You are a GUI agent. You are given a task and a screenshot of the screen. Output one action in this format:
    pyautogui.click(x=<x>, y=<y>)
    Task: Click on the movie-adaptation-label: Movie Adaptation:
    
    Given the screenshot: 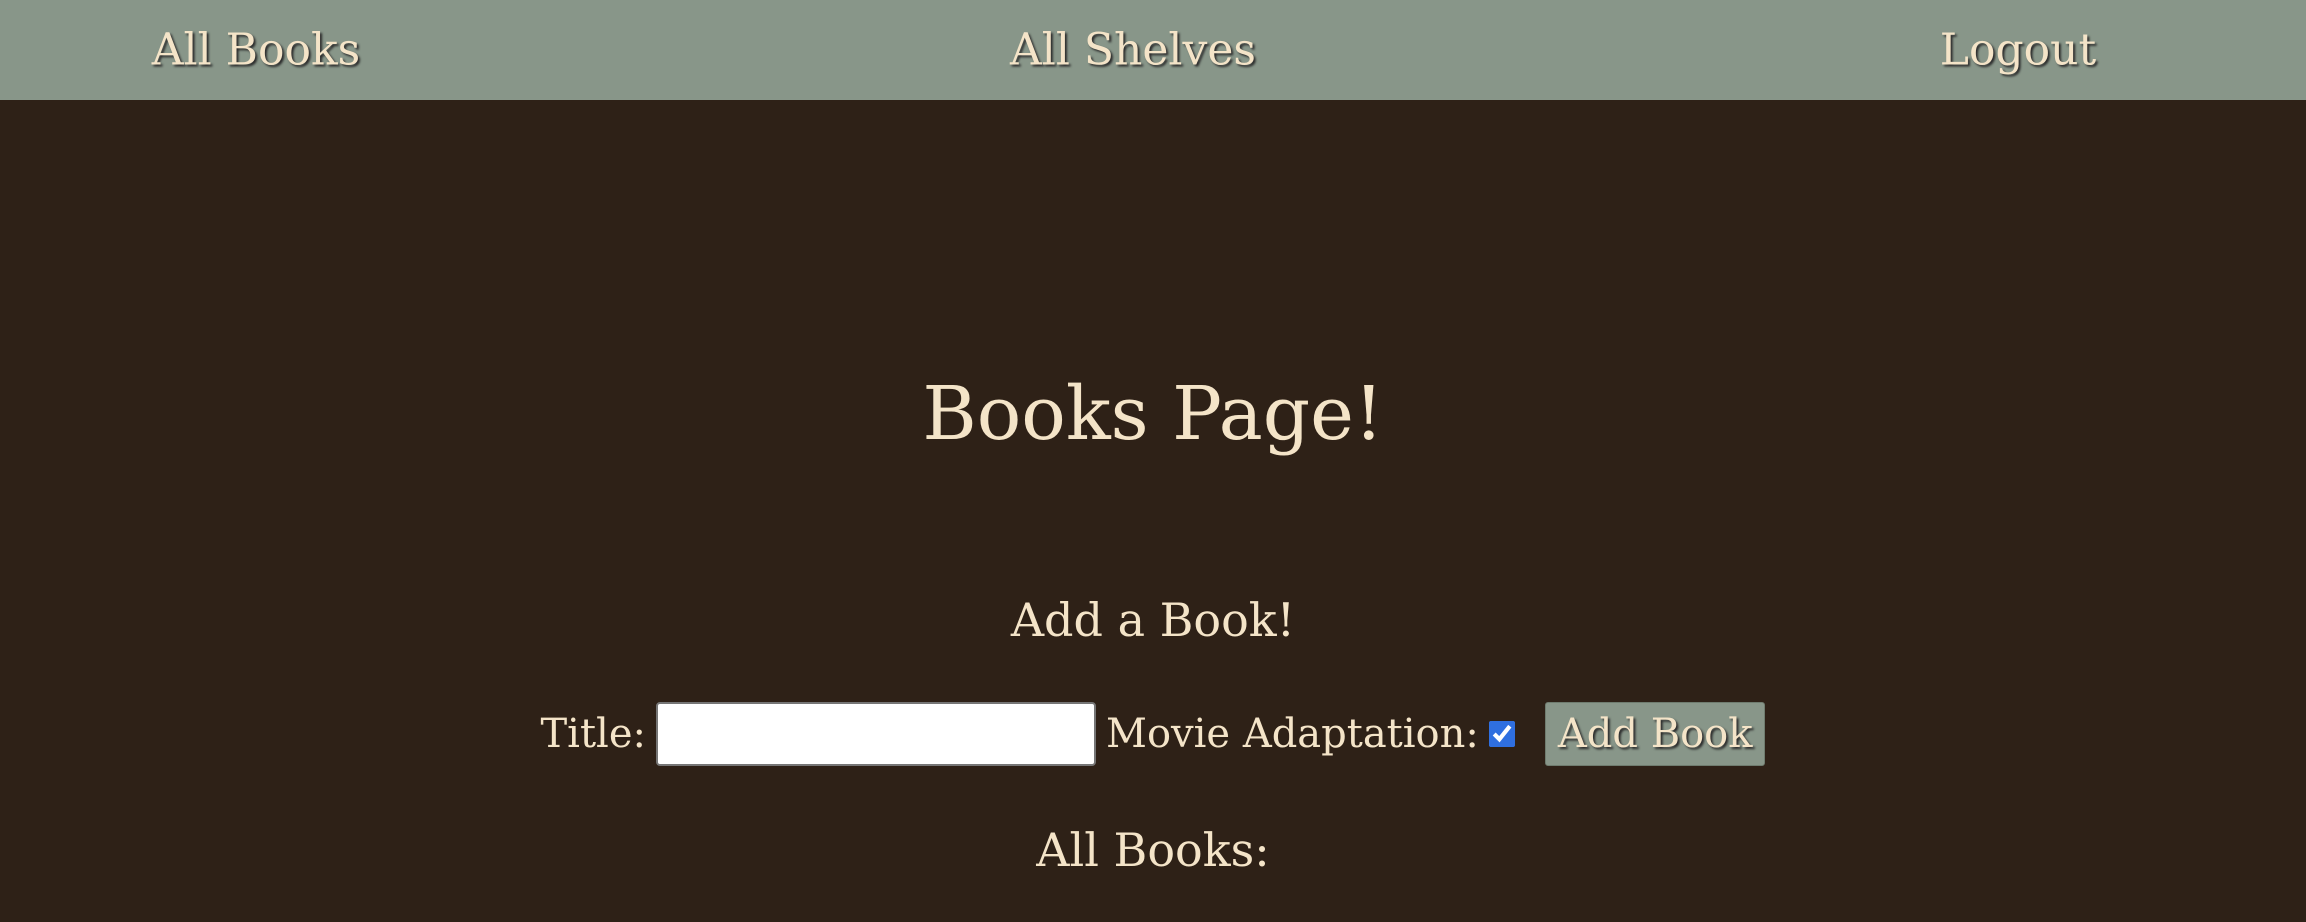 What is the action you would take?
    pyautogui.click(x=1292, y=734)
    